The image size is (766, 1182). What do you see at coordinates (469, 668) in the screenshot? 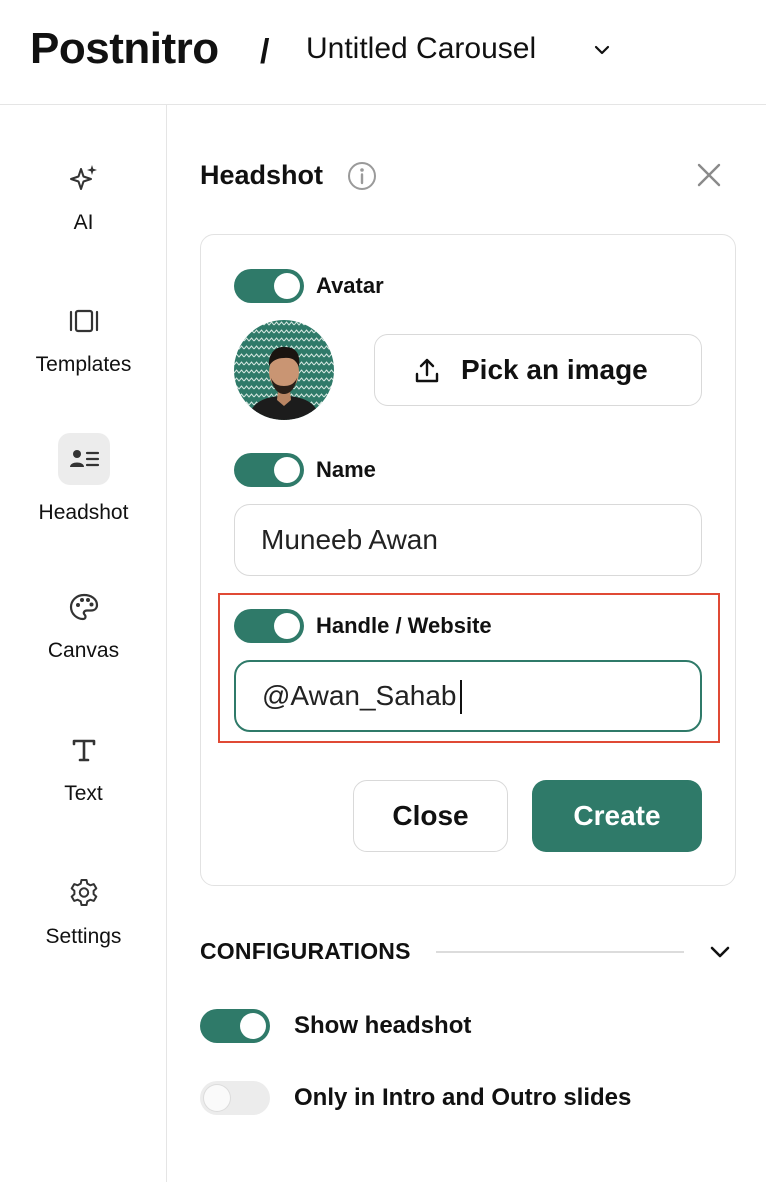
I see `highlight-annotation` at bounding box center [469, 668].